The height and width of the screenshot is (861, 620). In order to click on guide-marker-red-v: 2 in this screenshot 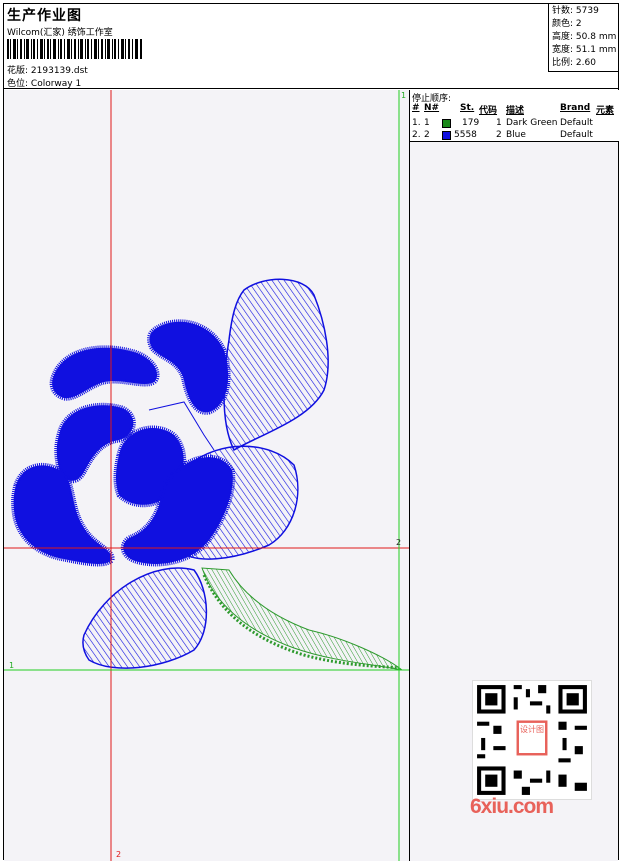, I will do `click(119, 854)`.